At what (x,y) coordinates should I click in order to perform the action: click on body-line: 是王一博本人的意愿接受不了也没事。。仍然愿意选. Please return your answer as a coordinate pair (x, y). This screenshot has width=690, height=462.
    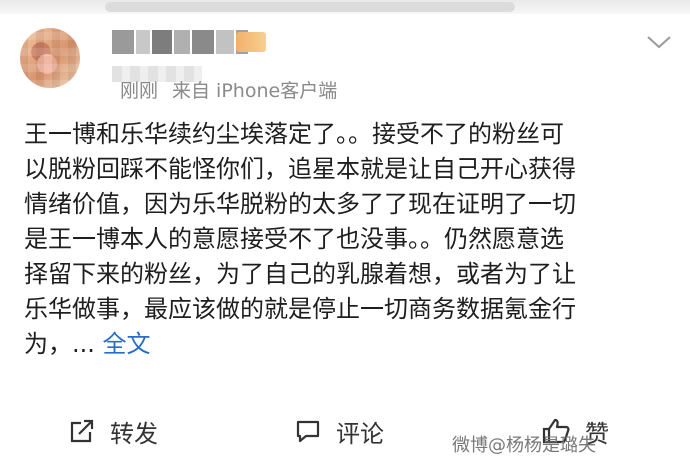
    Looking at the image, I should click on (294, 239).